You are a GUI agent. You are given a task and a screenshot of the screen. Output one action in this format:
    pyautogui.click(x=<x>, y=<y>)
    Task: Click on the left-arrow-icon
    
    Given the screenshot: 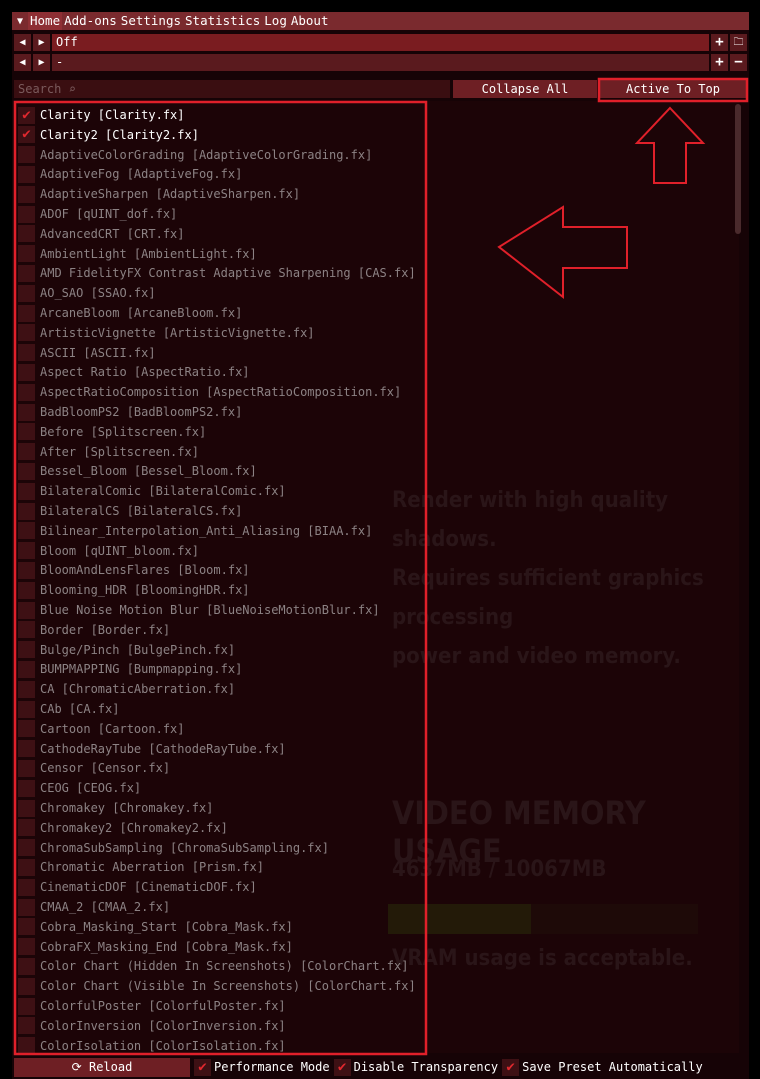 What is the action you would take?
    pyautogui.click(x=562, y=252)
    